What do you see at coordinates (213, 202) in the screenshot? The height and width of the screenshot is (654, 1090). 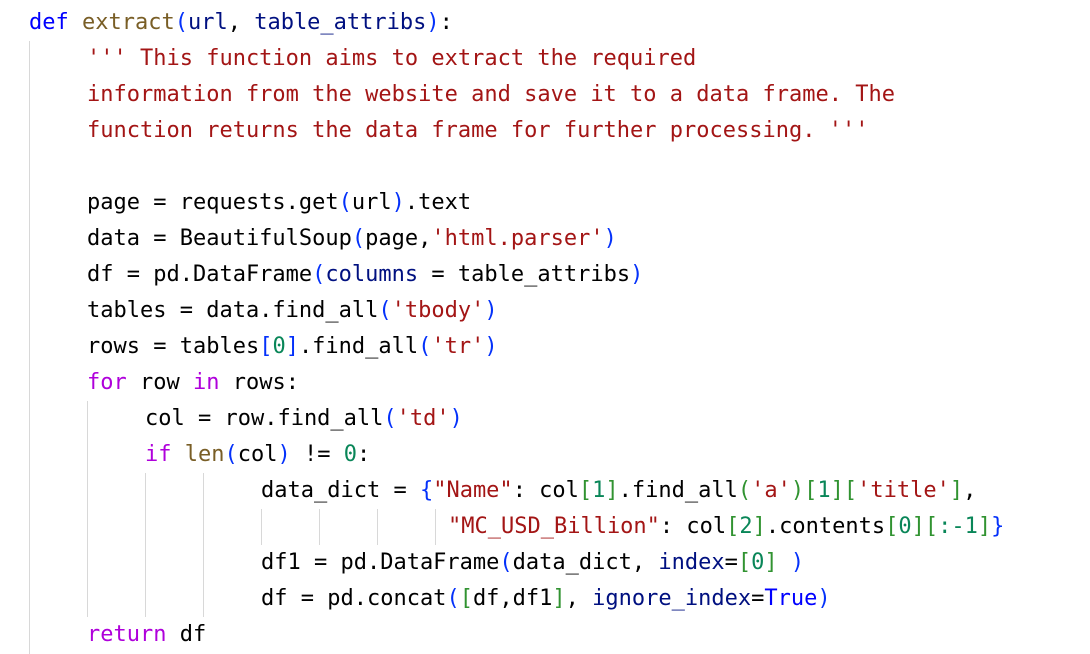 I see `code-token: page = requests.get` at bounding box center [213, 202].